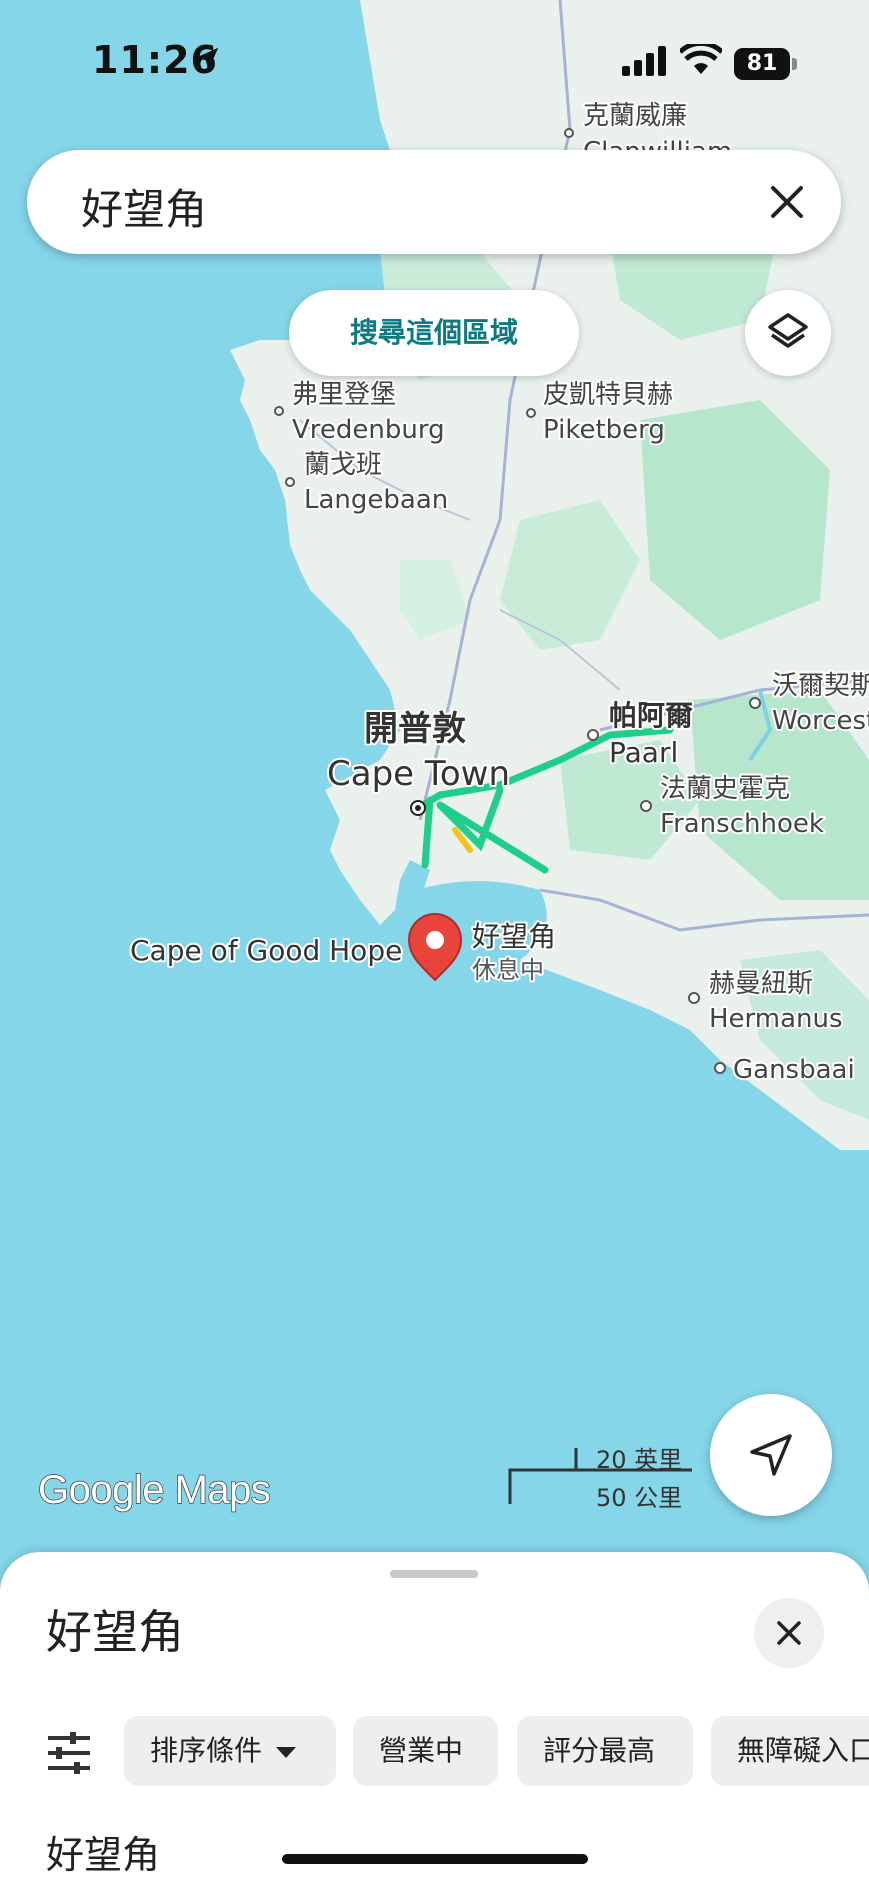 Image resolution: width=869 pixels, height=1884 pixels. I want to click on label-cape-status: 休息中, so click(508, 970).